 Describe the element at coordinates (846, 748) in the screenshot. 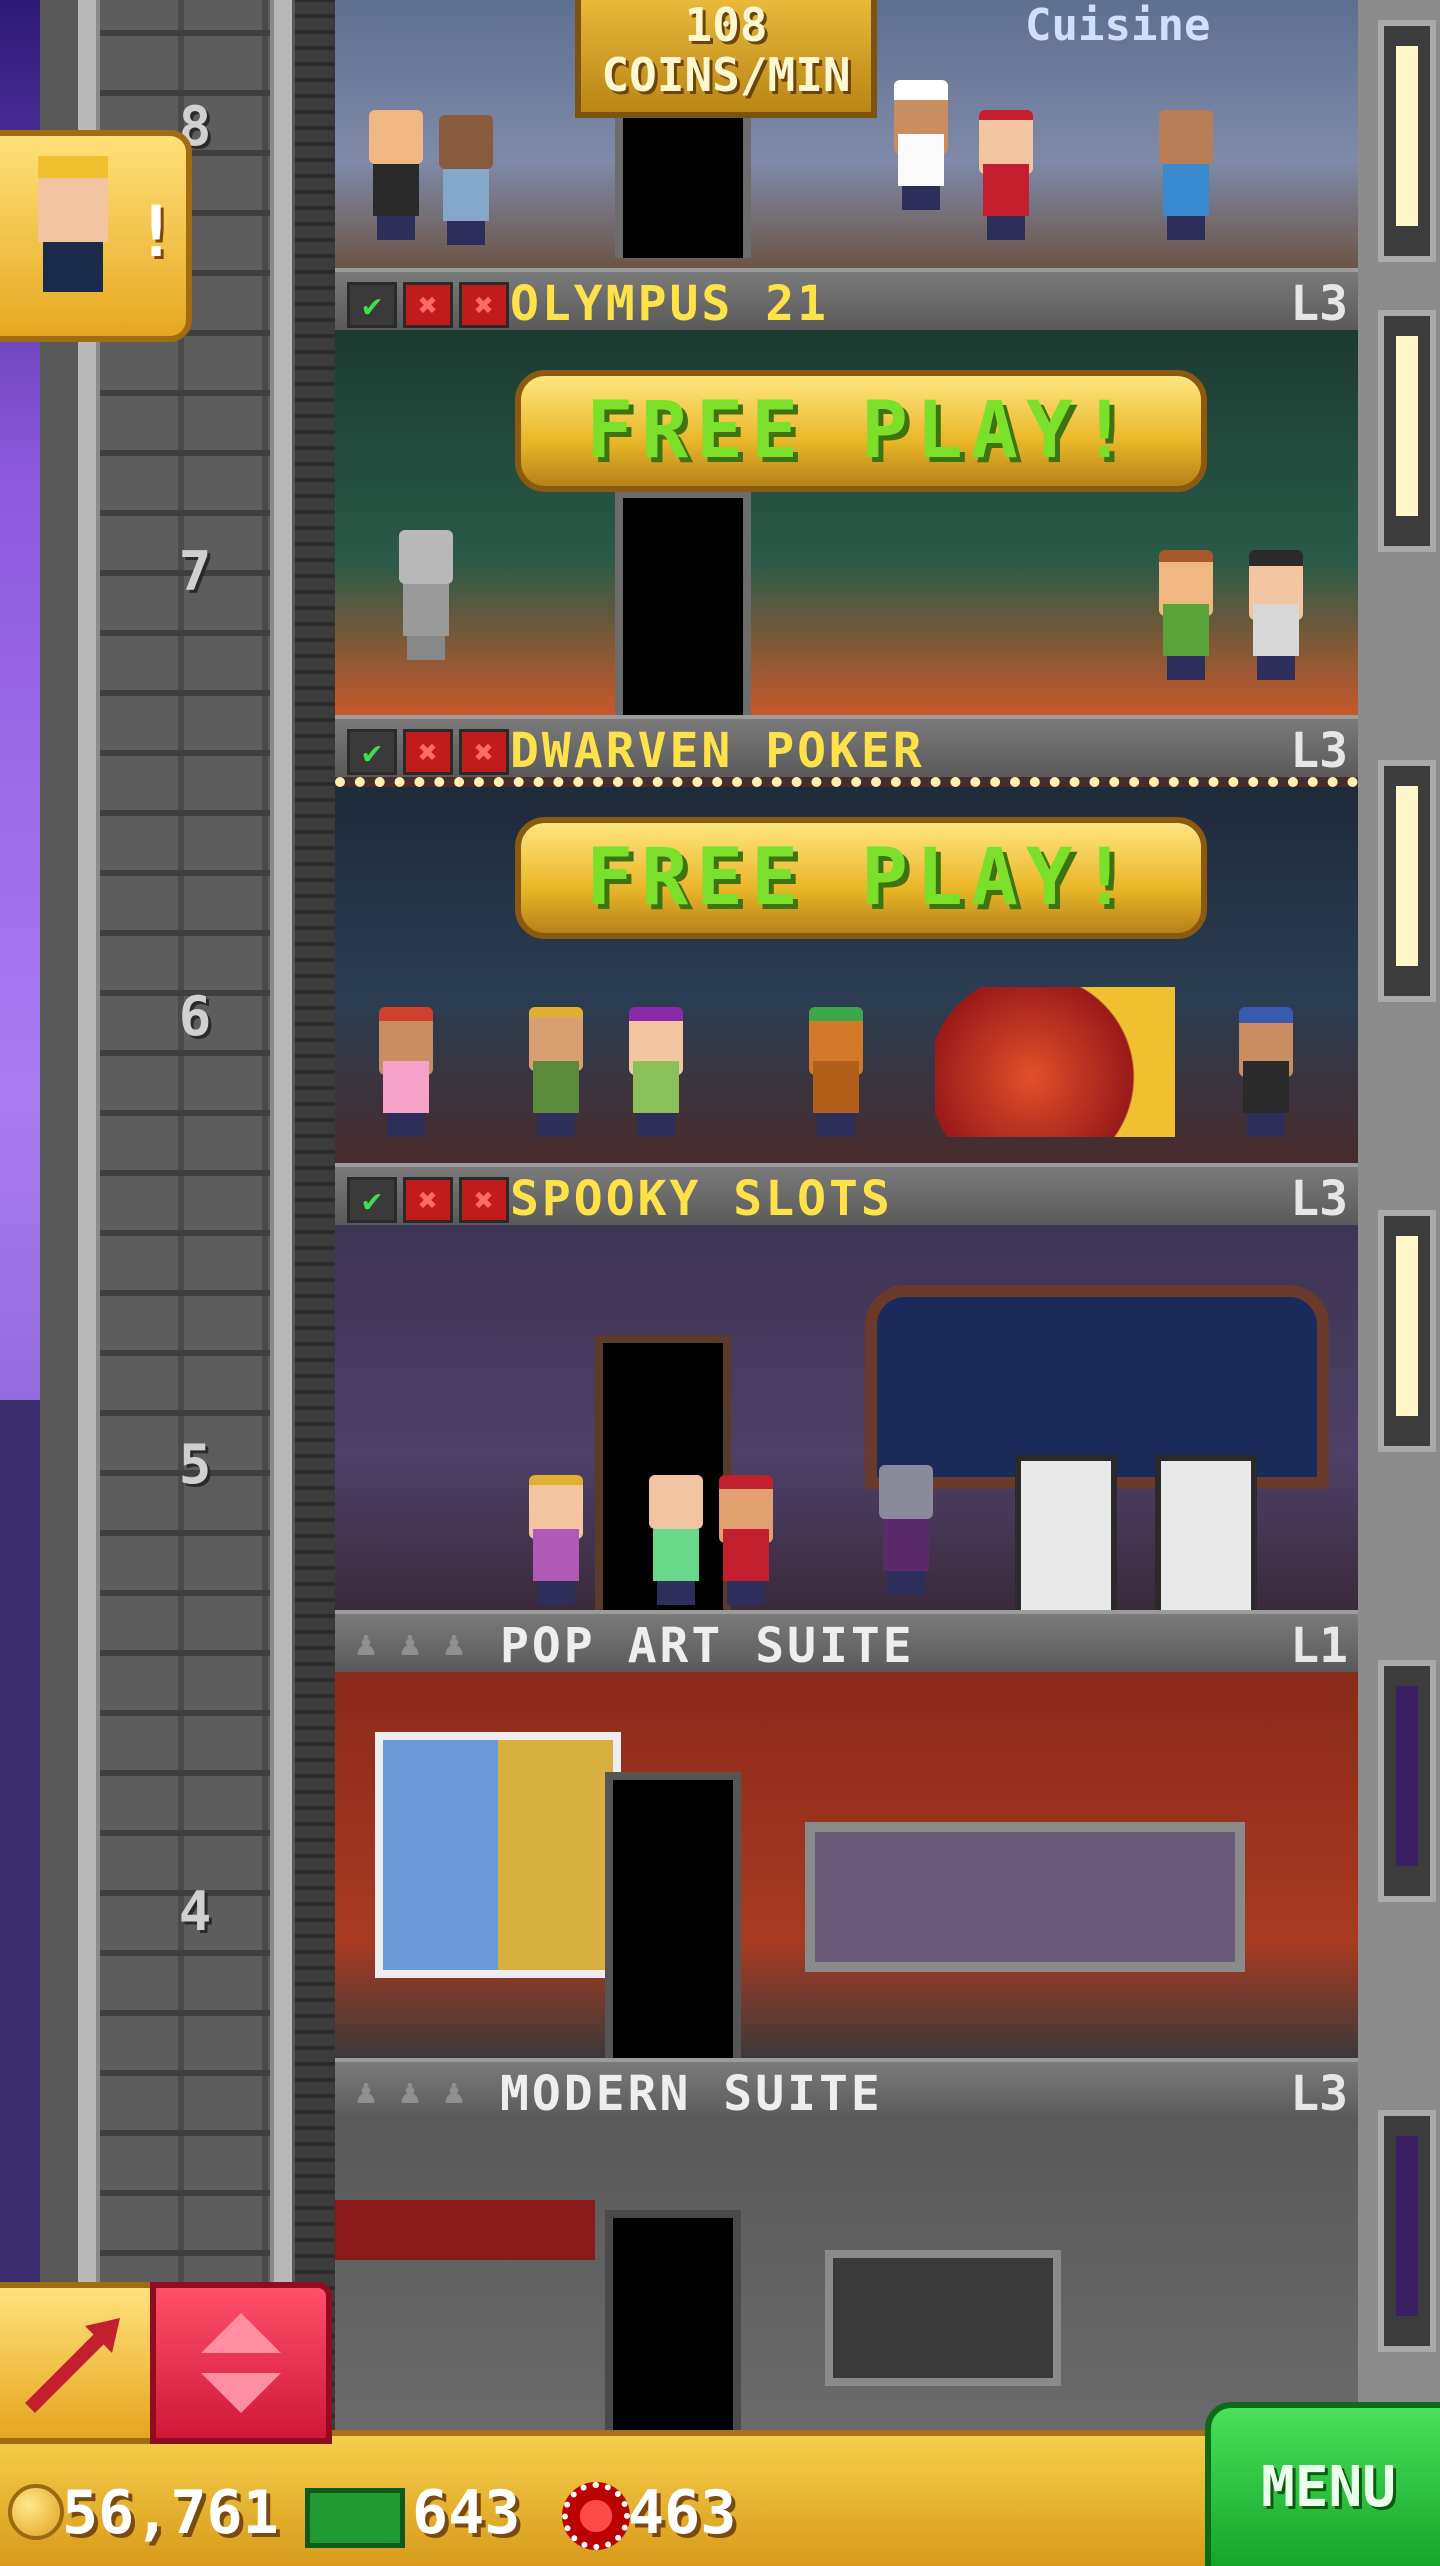

I see `floor-label-bar: ✔ ✖ ✖ DWARVEN POKER L3` at that location.